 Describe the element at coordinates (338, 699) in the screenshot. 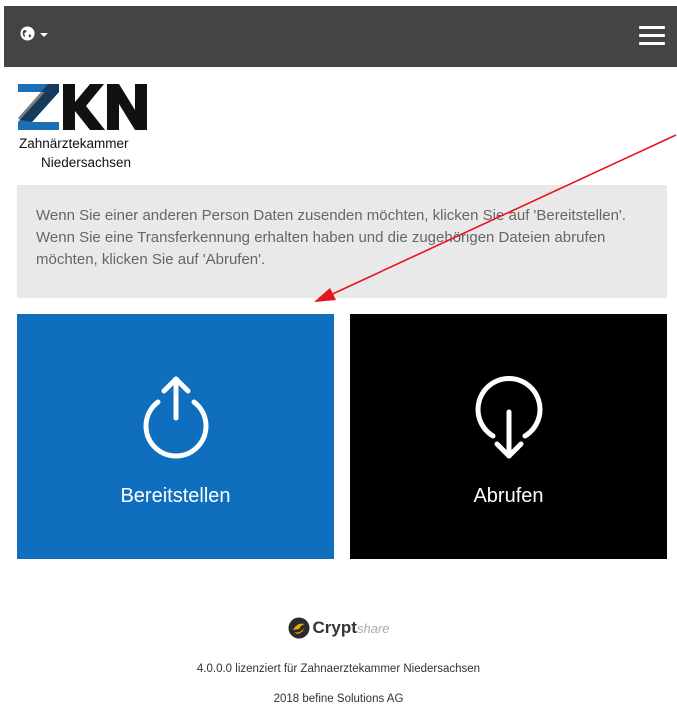

I see `copyright-text: 2018 befine Solutions AG` at that location.